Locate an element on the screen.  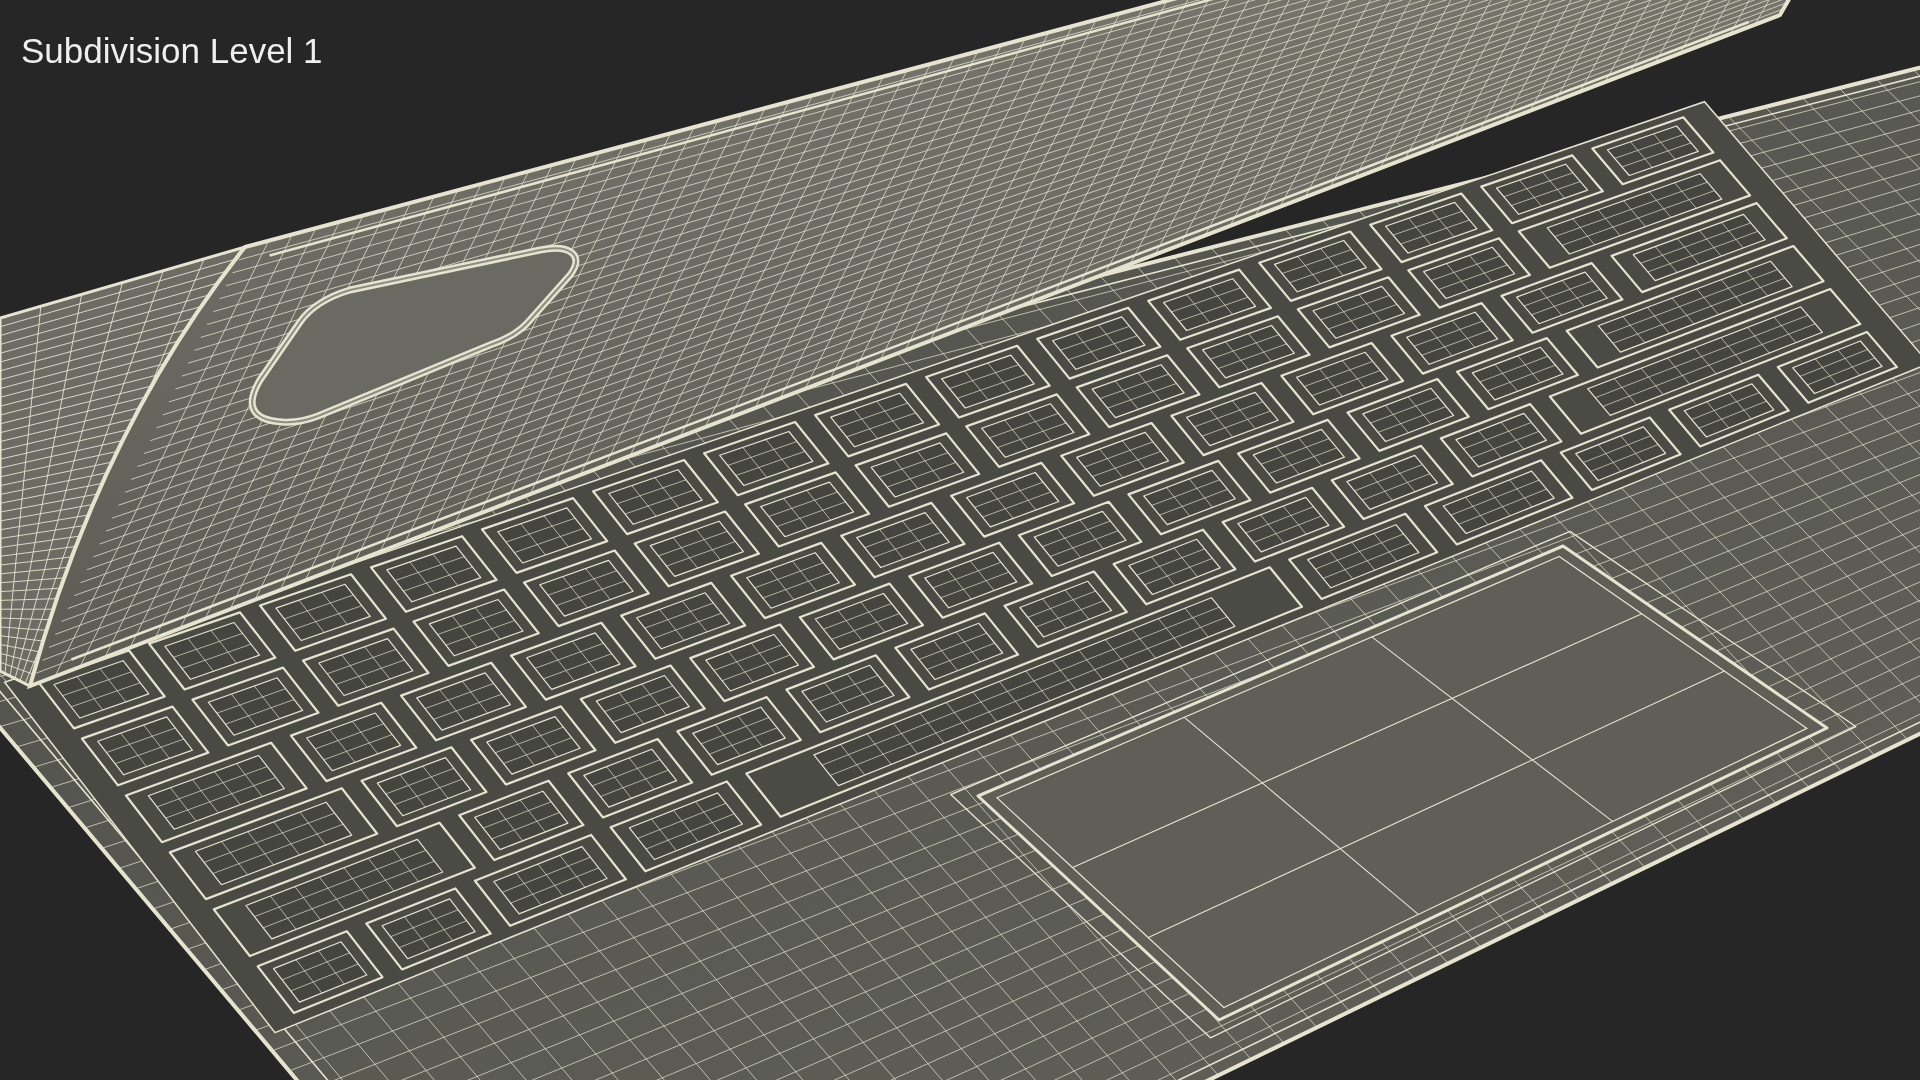
caption-label: Subdivision Level 1 is located at coordinates (172, 51).